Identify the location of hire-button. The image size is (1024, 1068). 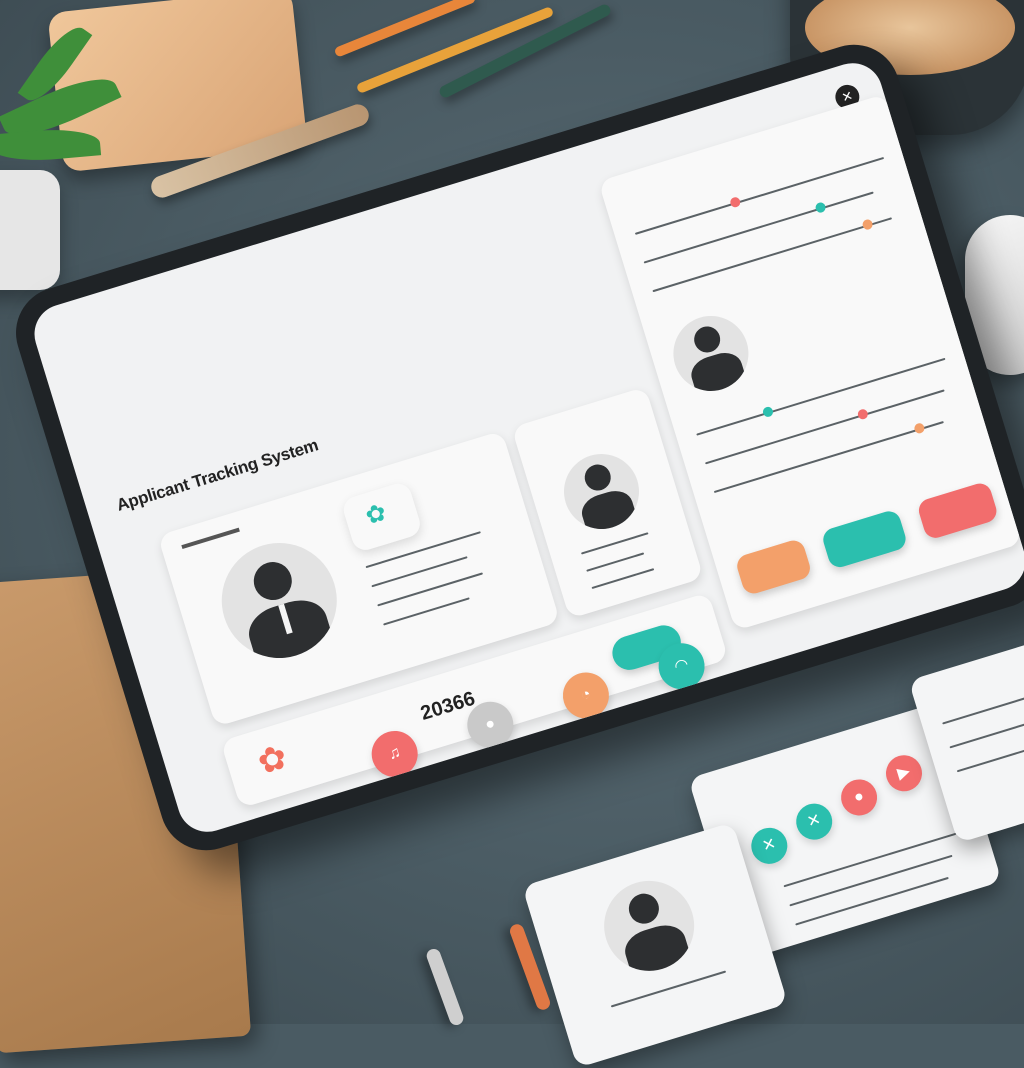
(957, 510).